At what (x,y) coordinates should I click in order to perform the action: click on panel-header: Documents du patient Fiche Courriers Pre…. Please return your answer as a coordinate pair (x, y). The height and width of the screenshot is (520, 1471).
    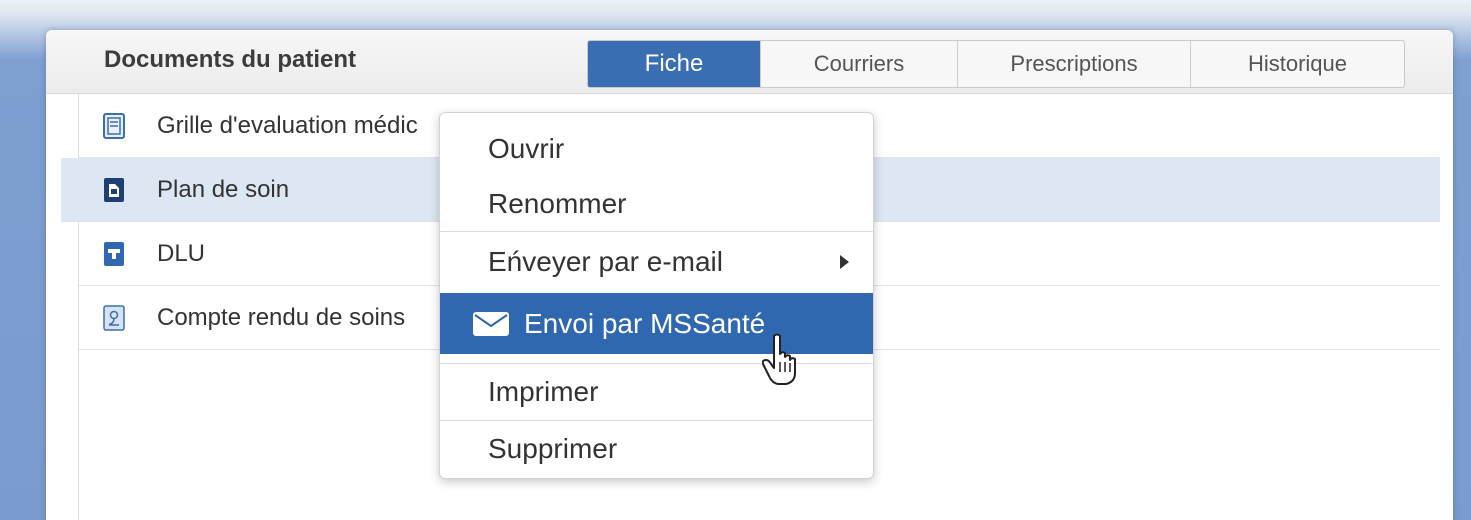
    Looking at the image, I should click on (749, 62).